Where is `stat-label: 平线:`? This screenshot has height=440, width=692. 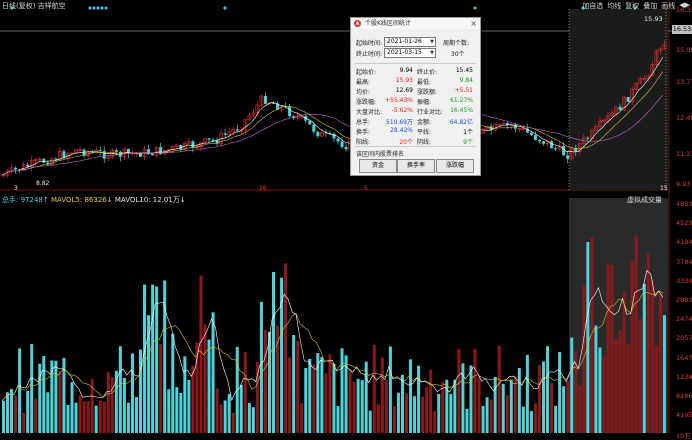 stat-label: 平线: is located at coordinates (424, 132).